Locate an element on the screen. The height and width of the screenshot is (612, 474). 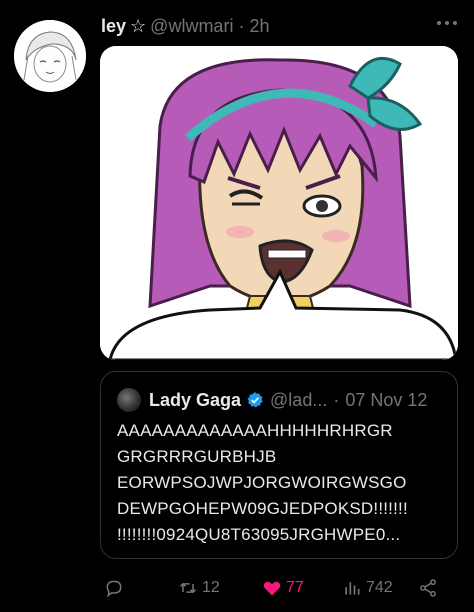
name-symbol: ☆ is located at coordinates (138, 26).